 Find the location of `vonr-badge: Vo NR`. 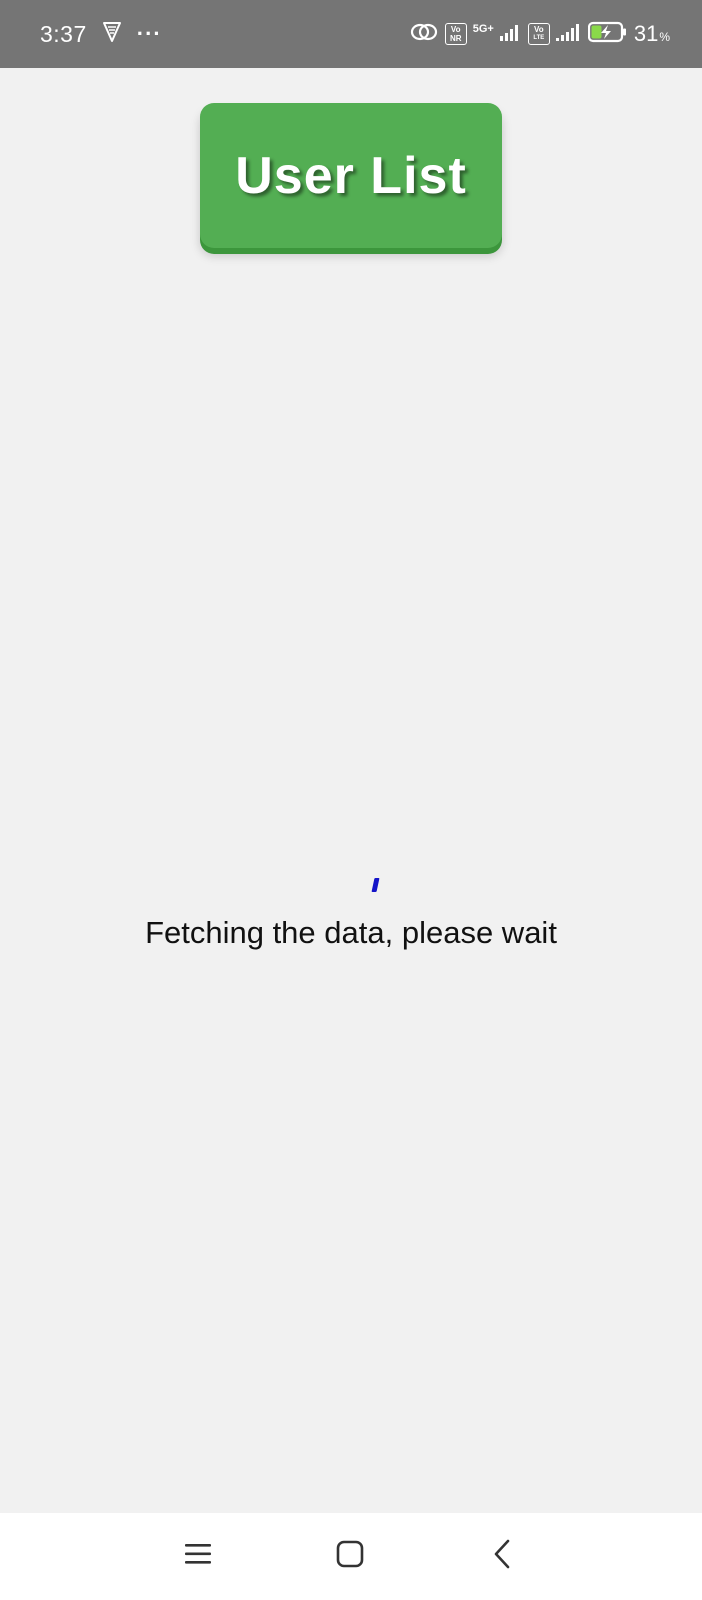

vonr-badge: Vo NR is located at coordinates (455, 34).